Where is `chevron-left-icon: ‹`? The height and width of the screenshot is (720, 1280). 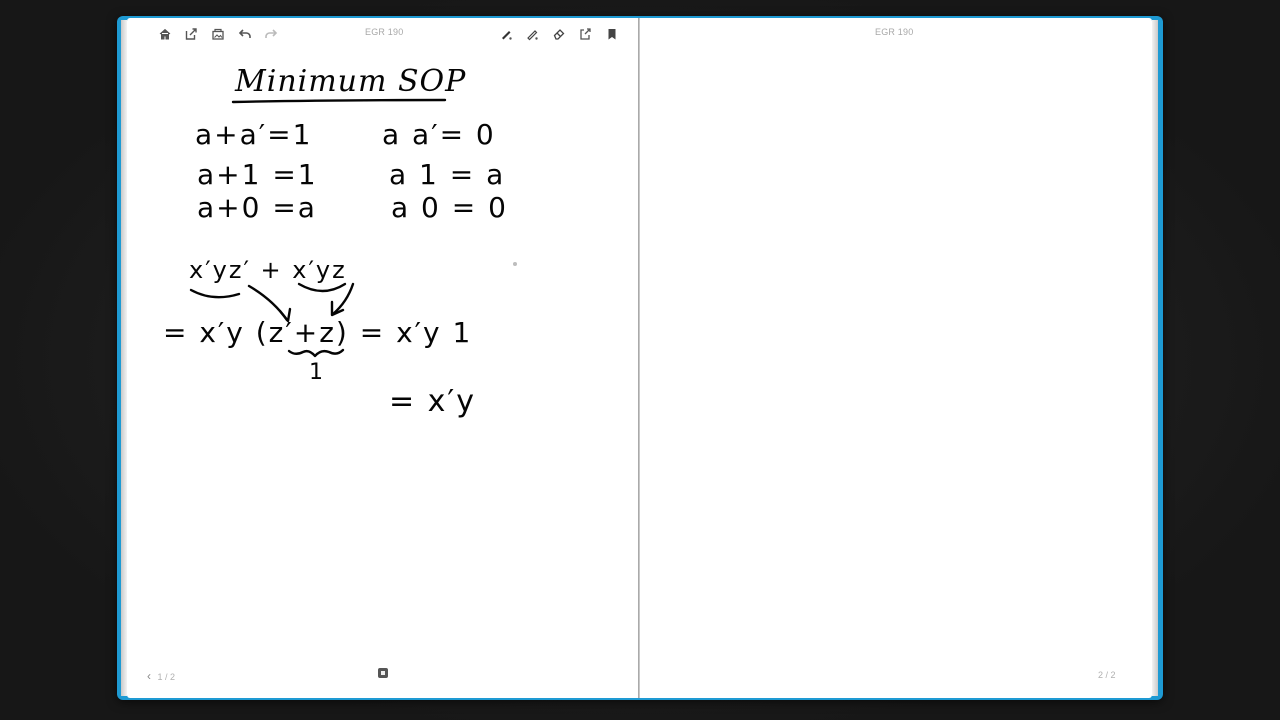
chevron-left-icon: ‹ is located at coordinates (149, 676).